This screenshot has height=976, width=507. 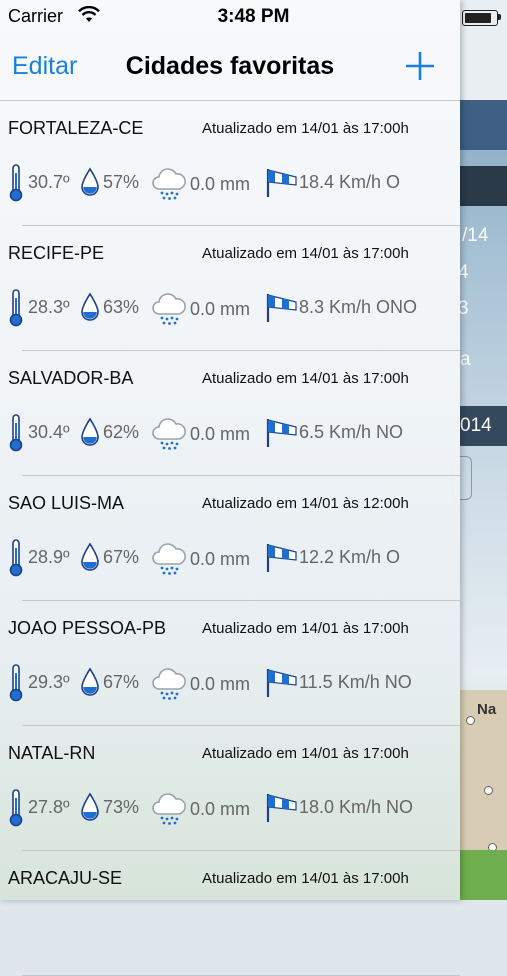 I want to click on city-name: JOAO PESSOA-PB, so click(x=87, y=628).